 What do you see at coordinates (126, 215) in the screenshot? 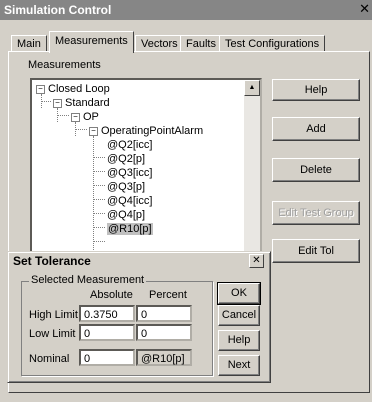
I see `tree-leaf: @Q4[p]` at bounding box center [126, 215].